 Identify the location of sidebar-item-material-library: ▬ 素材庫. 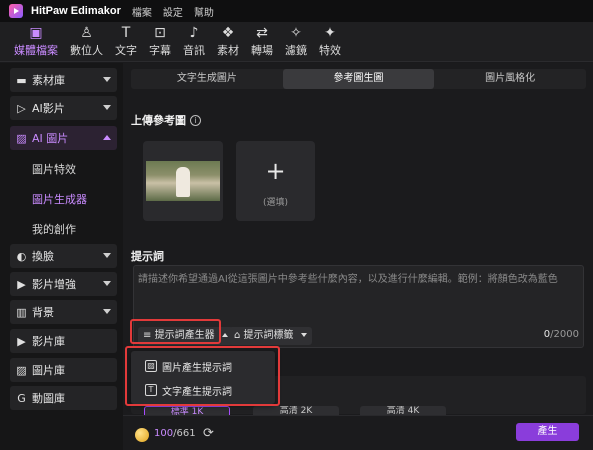
(63, 80).